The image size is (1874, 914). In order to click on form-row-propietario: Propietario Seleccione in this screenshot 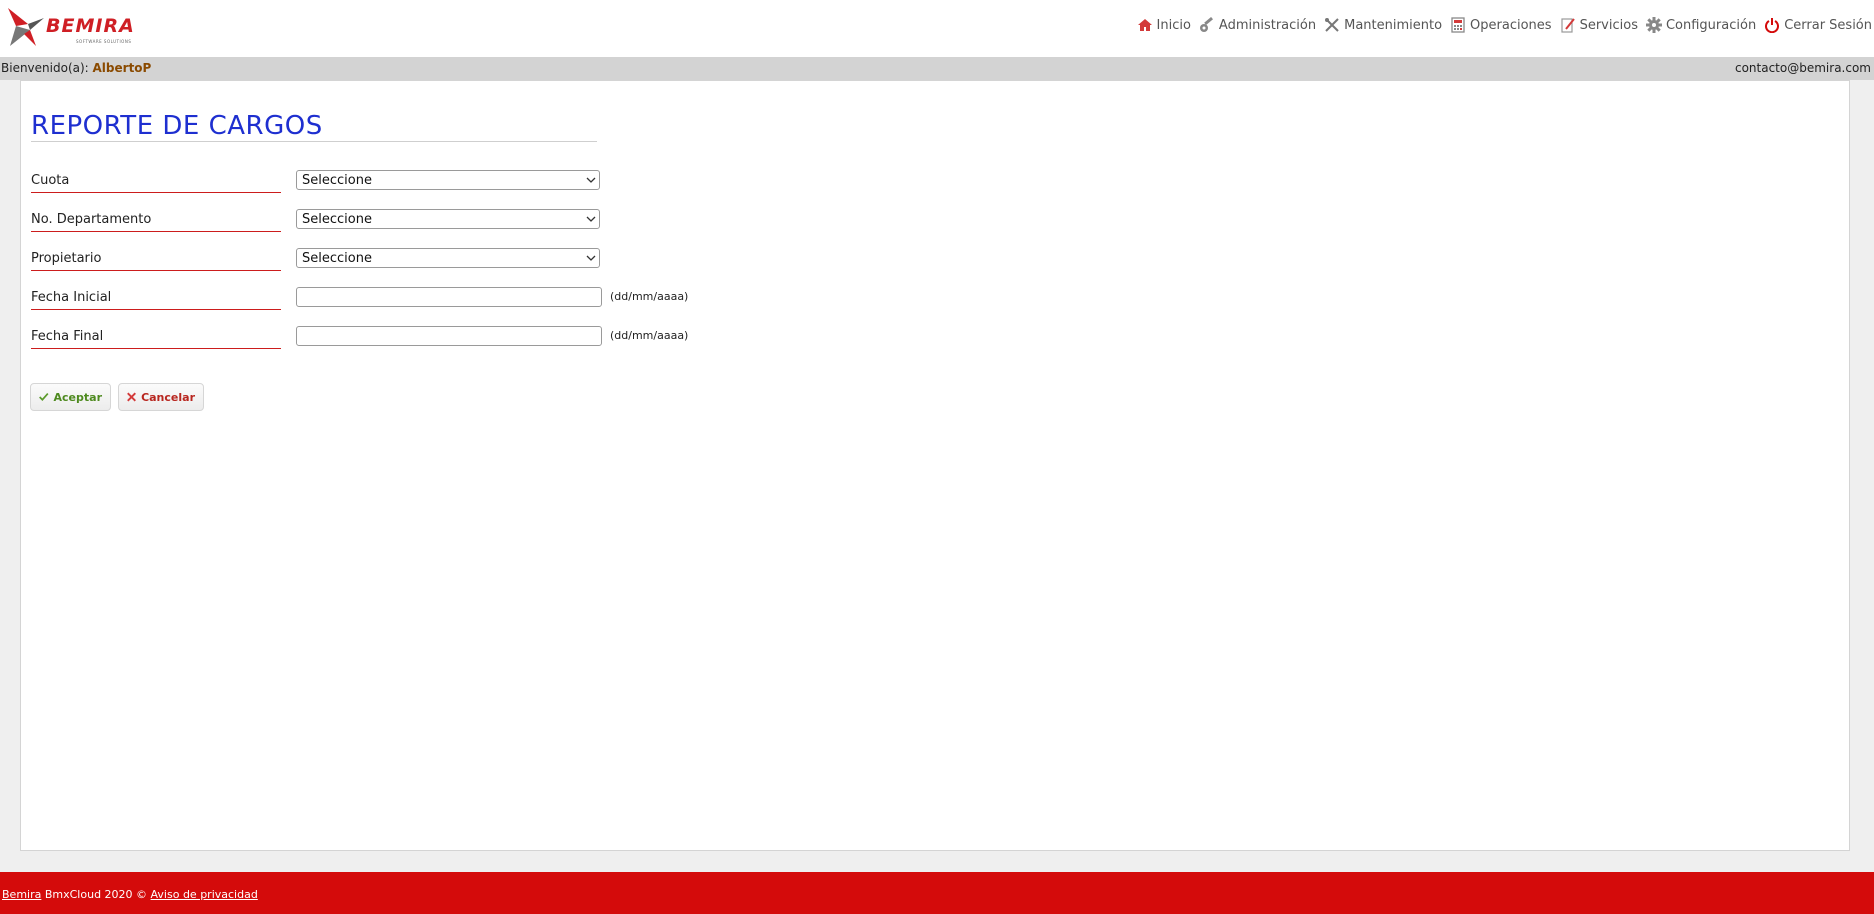, I will do `click(381, 264)`.